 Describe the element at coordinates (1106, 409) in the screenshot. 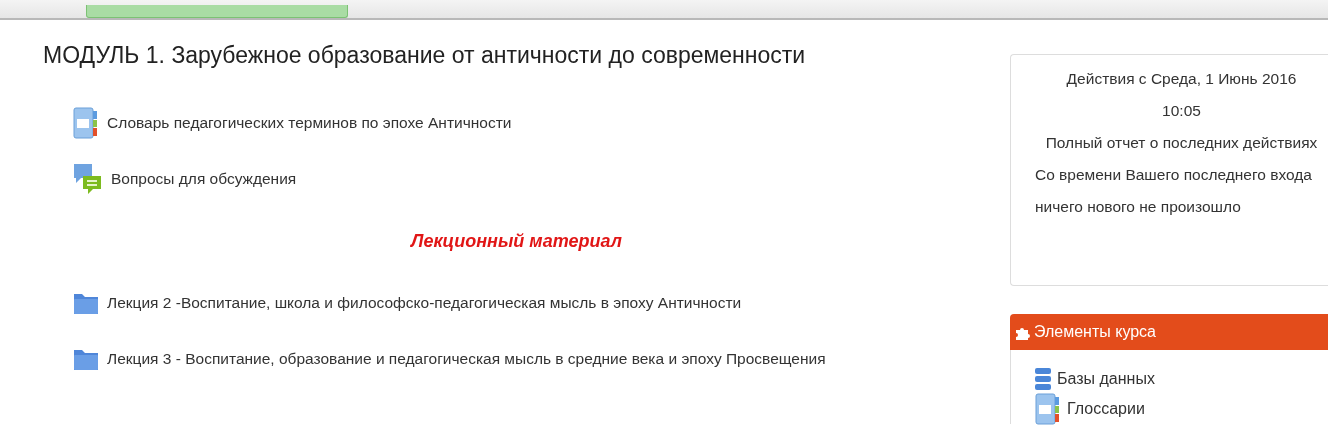

I see `course-element-link: Глоссарии` at that location.